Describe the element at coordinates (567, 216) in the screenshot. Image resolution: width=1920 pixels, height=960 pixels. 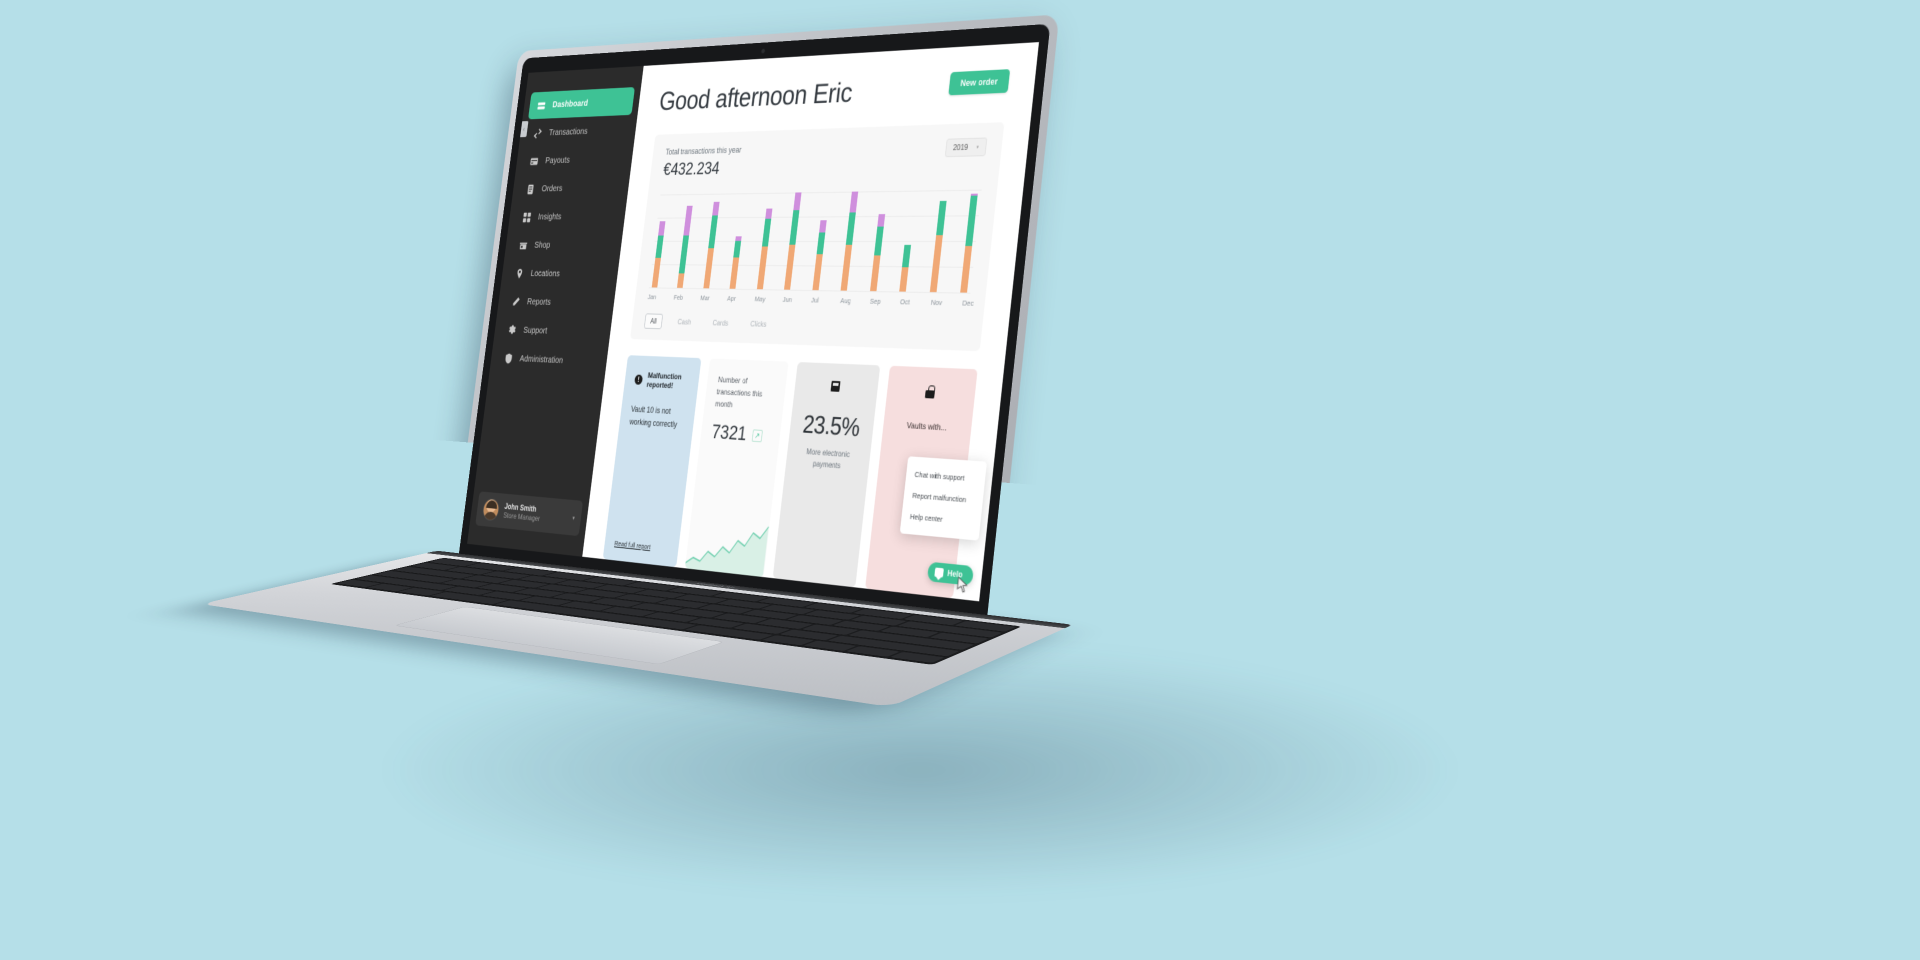
I see `sidebar-item-insights: Insights` at that location.